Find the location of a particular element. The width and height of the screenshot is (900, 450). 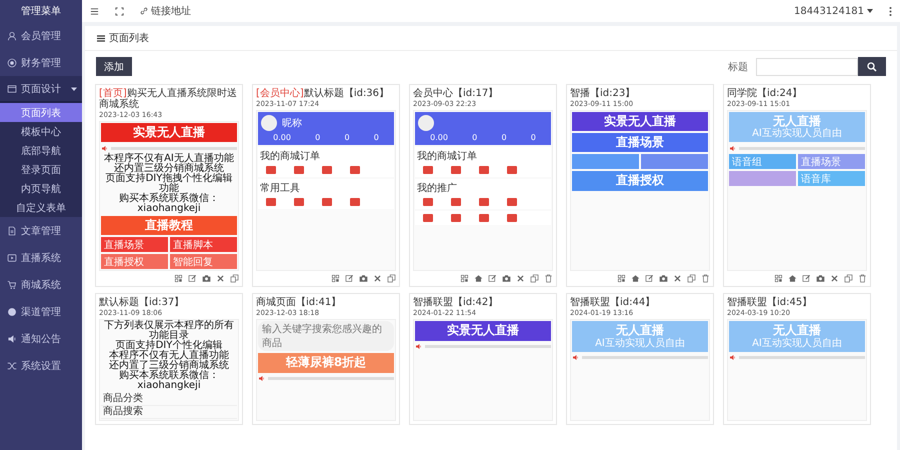

add-button: 添加 is located at coordinates (114, 66).